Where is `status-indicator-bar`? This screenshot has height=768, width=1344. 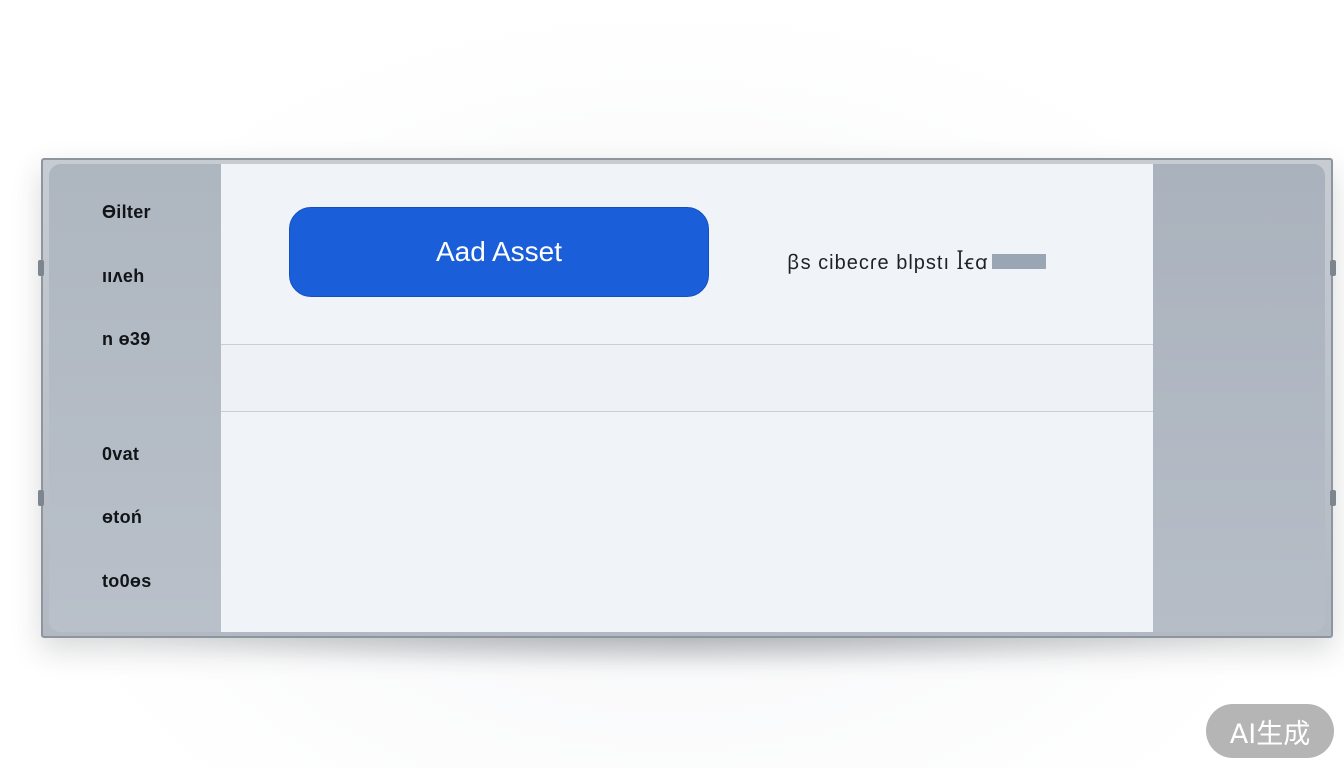 status-indicator-bar is located at coordinates (1019, 261).